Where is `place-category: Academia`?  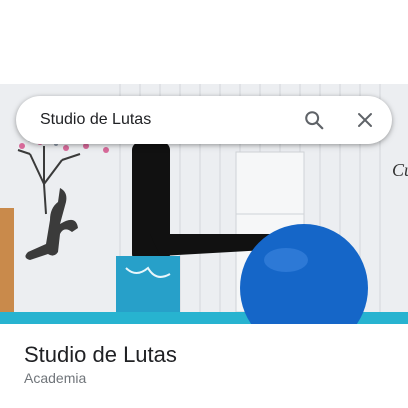
place-category: Academia is located at coordinates (55, 378).